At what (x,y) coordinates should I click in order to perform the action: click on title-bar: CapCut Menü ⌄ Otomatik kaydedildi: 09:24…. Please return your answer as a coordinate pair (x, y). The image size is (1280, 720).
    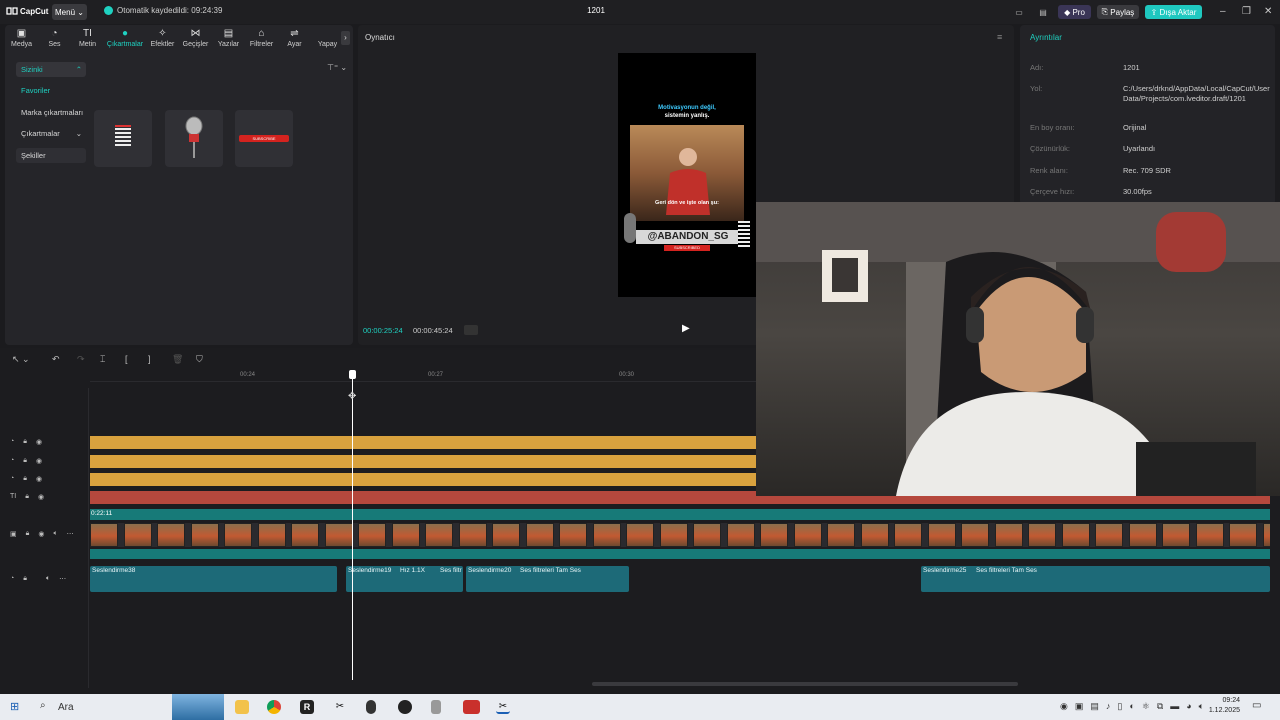
    Looking at the image, I should click on (640, 12).